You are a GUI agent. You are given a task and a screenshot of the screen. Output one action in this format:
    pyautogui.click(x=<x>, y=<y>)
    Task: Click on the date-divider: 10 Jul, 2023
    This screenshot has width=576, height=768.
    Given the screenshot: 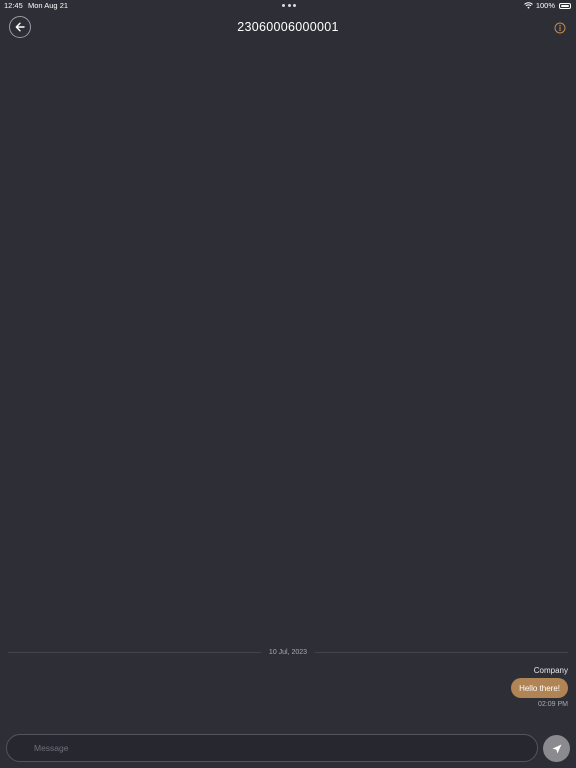 What is the action you would take?
    pyautogui.click(x=288, y=652)
    